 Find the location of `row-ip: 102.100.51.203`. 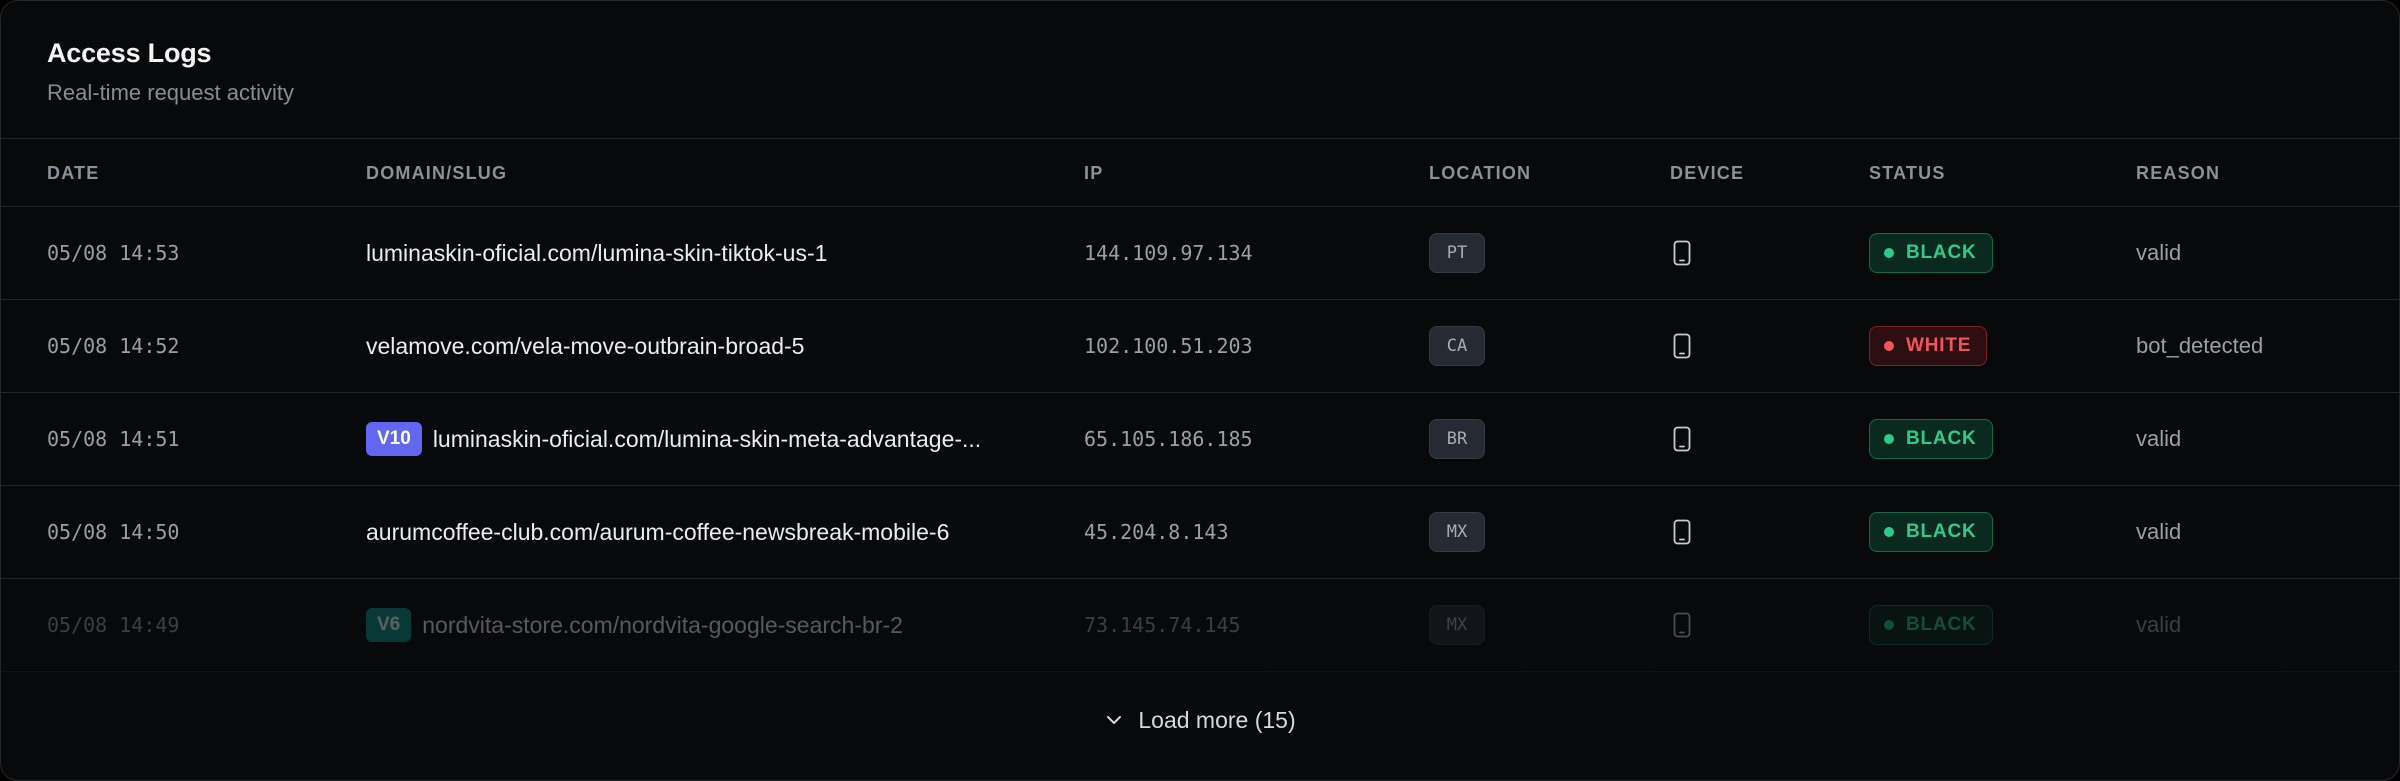

row-ip: 102.100.51.203 is located at coordinates (1168, 346).